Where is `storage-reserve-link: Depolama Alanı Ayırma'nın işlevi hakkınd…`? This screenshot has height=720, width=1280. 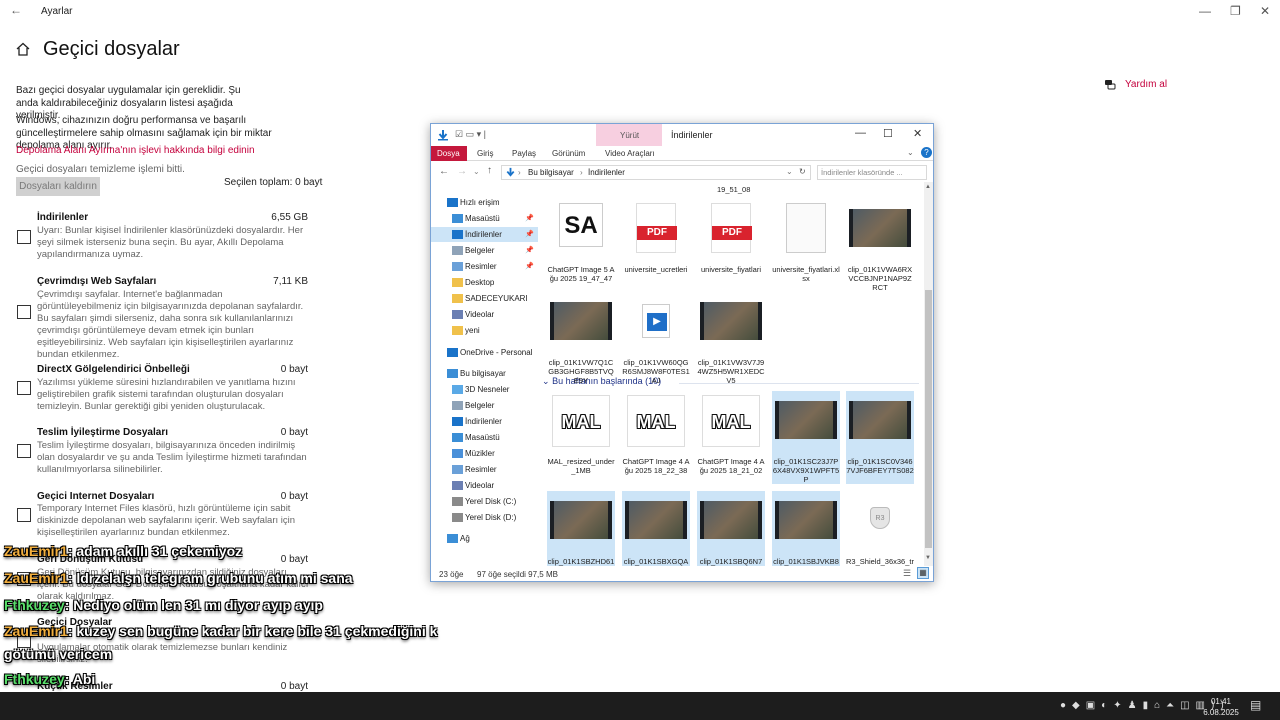 storage-reserve-link: Depolama Alanı Ayırma'nın işlevi hakkınd… is located at coordinates (135, 151).